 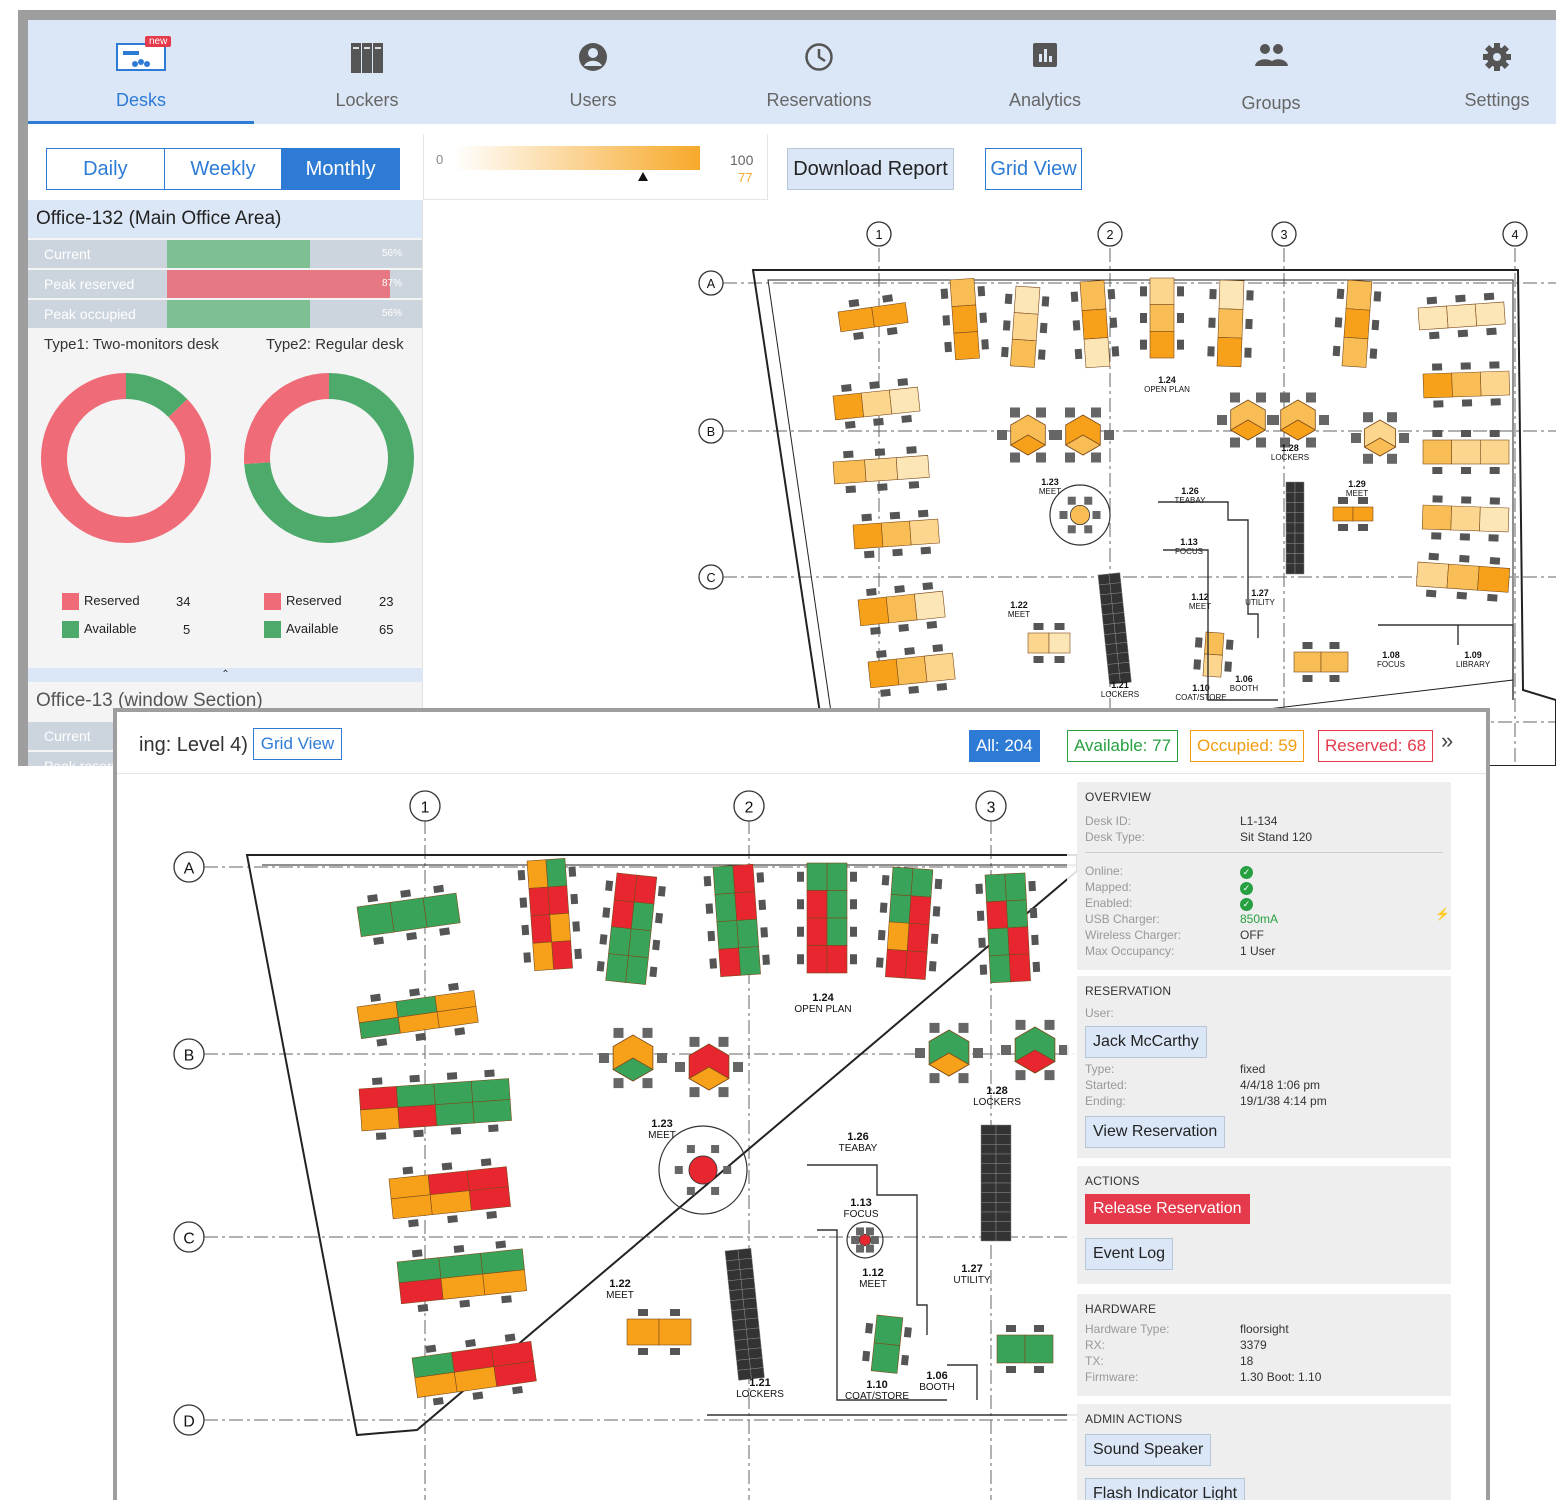 What do you see at coordinates (1165, 1489) in the screenshot?
I see `flash-indicator-button: Flash Indicator Light` at bounding box center [1165, 1489].